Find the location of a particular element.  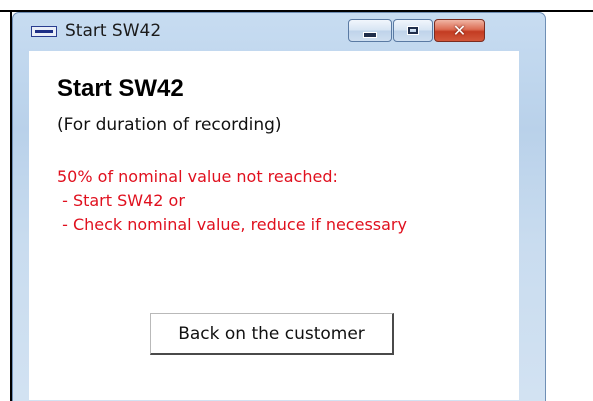

warning-message-line: - Start SW42 or is located at coordinates (121, 200).